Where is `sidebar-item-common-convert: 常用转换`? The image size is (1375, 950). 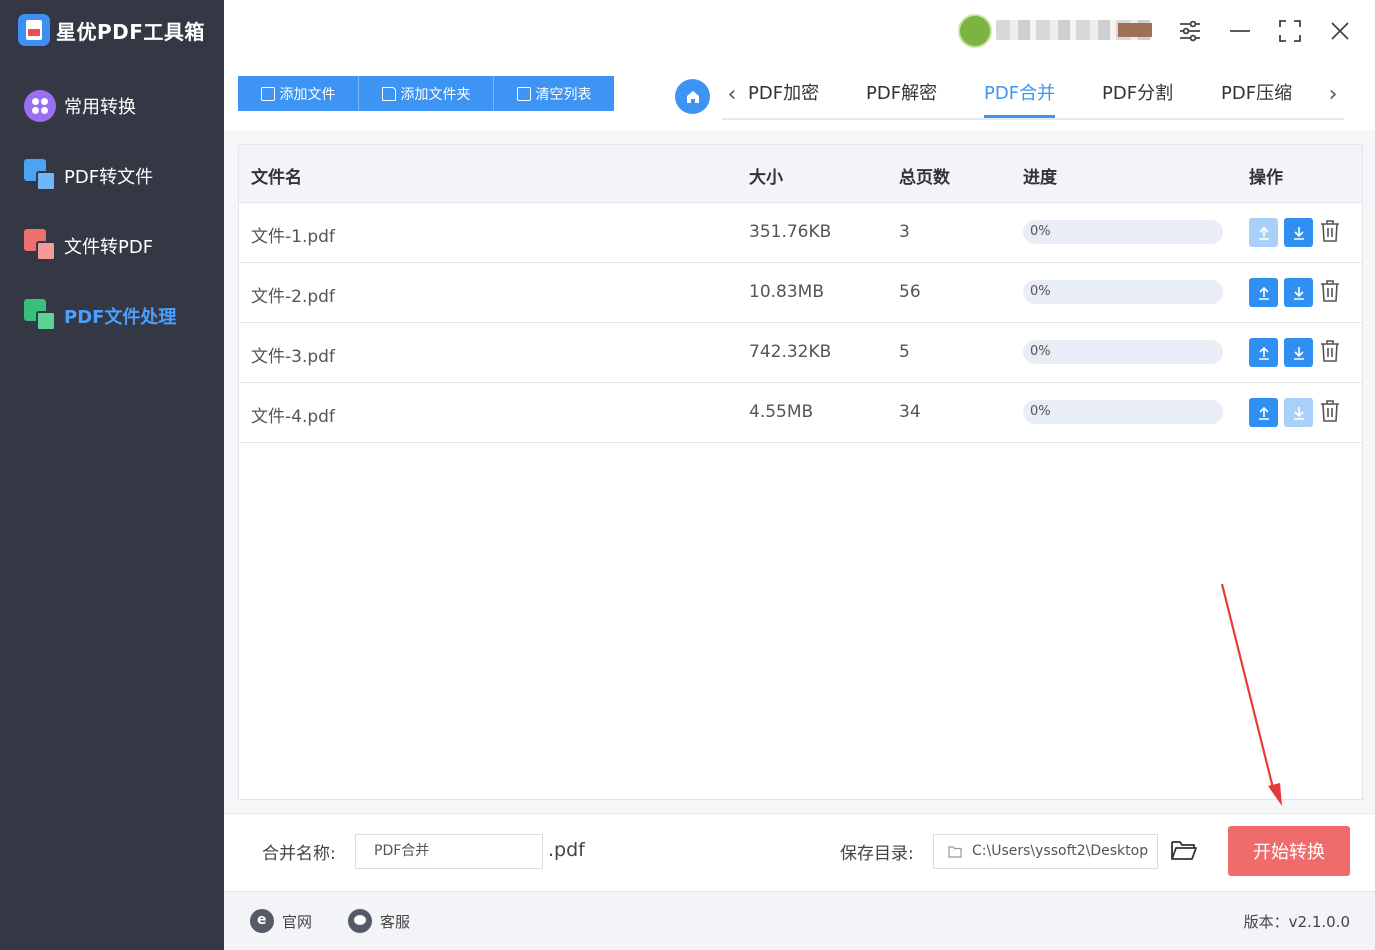 sidebar-item-common-convert: 常用转换 is located at coordinates (80, 106).